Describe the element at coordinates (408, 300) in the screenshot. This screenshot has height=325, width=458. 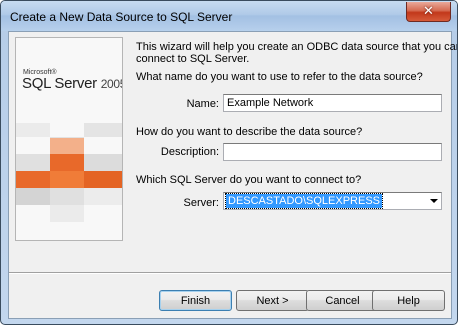
I see `help-button: Help` at that location.